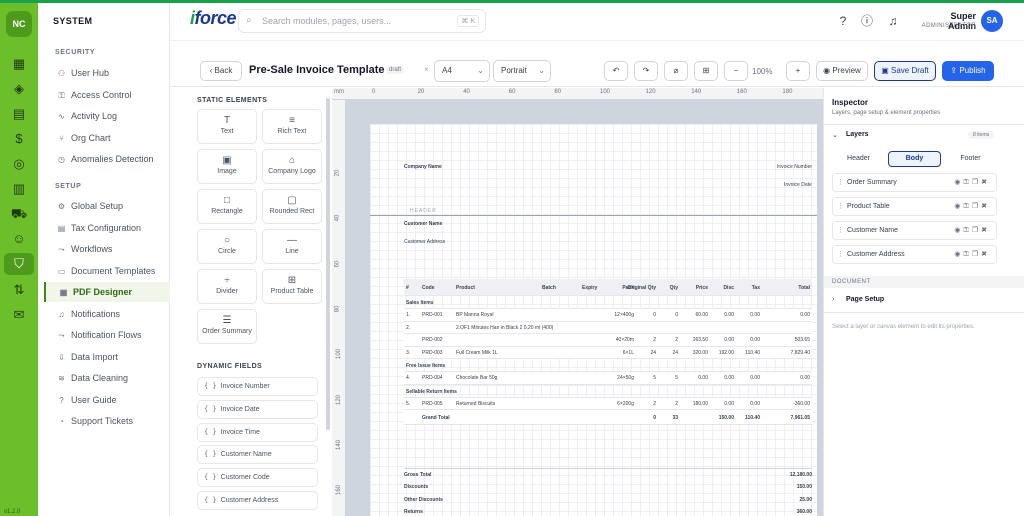 The image size is (1024, 516). Describe the element at coordinates (914, 254) in the screenshot. I see `layer-customer-address: ⋮ Customer Address ◉⚿❐✖` at that location.